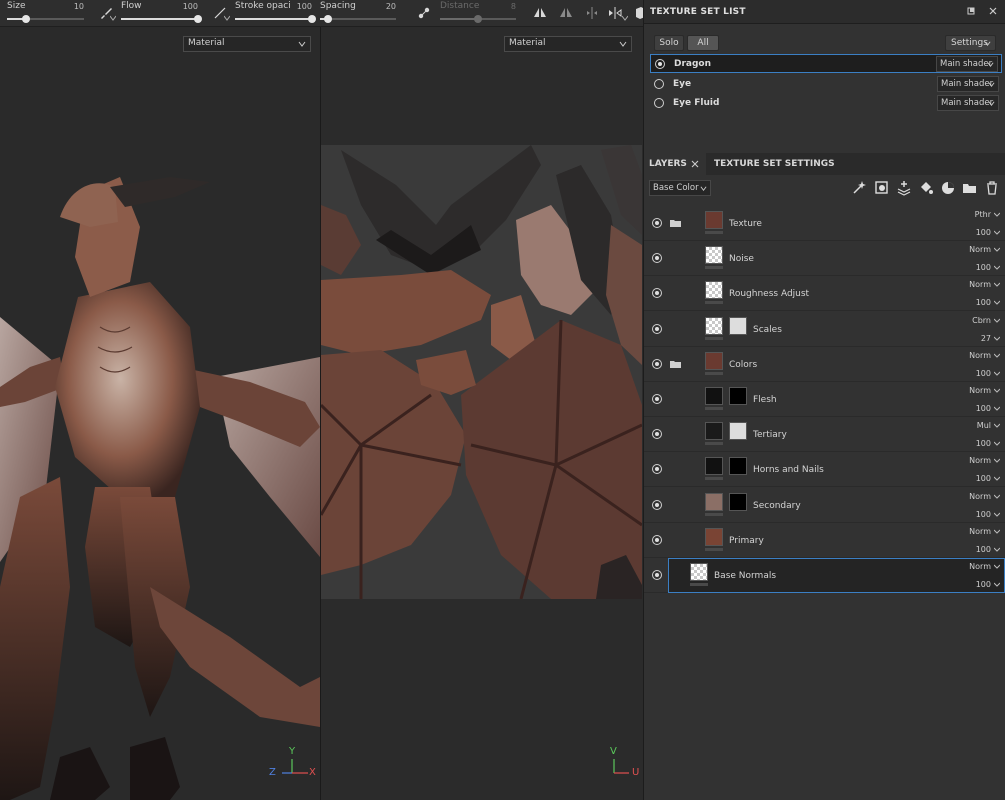 This screenshot has height=800, width=1005. Describe the element at coordinates (703, 43) in the screenshot. I see `all-button: All` at that location.